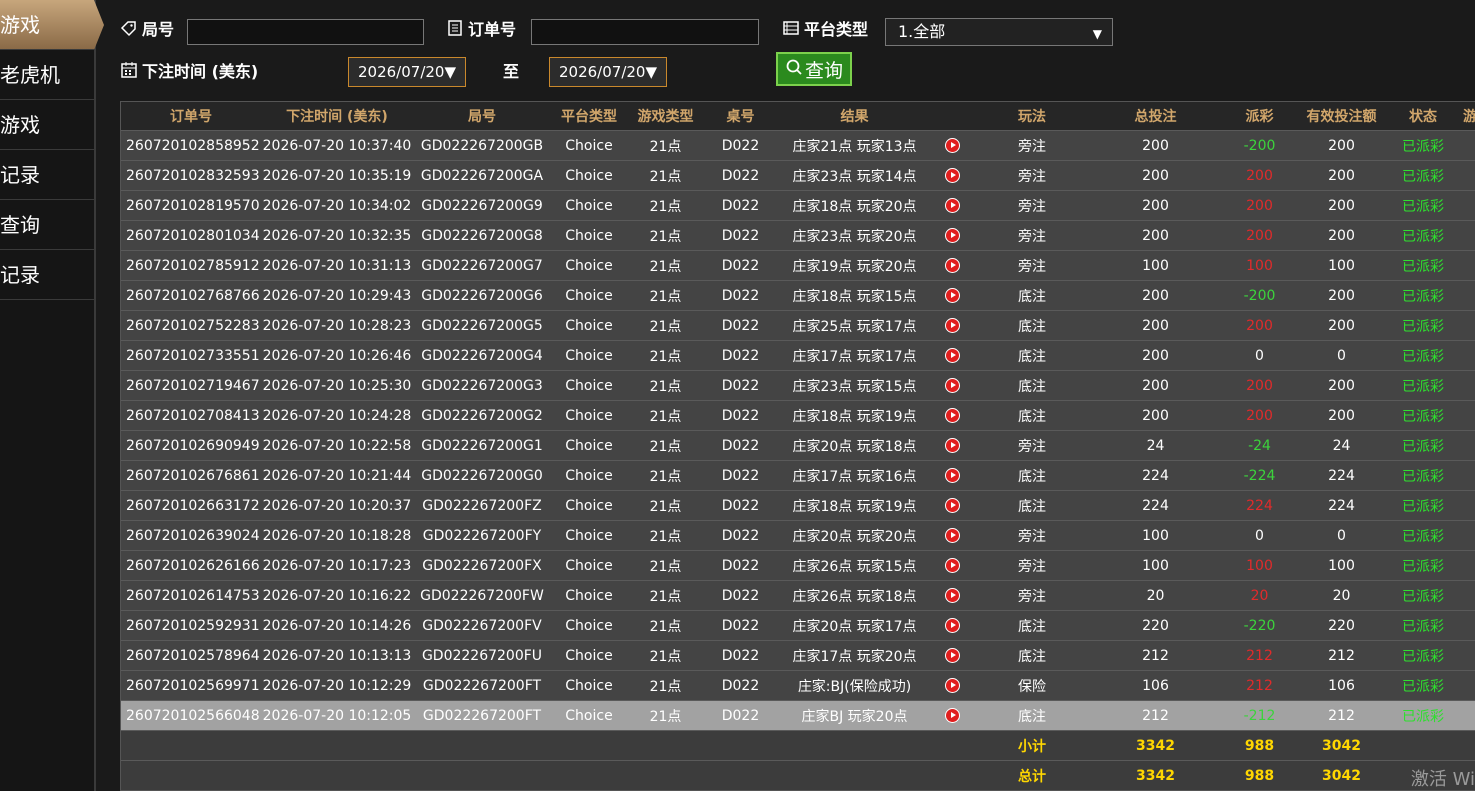 The image size is (1475, 791). I want to click on column-header: 游戏类型, so click(665, 116).